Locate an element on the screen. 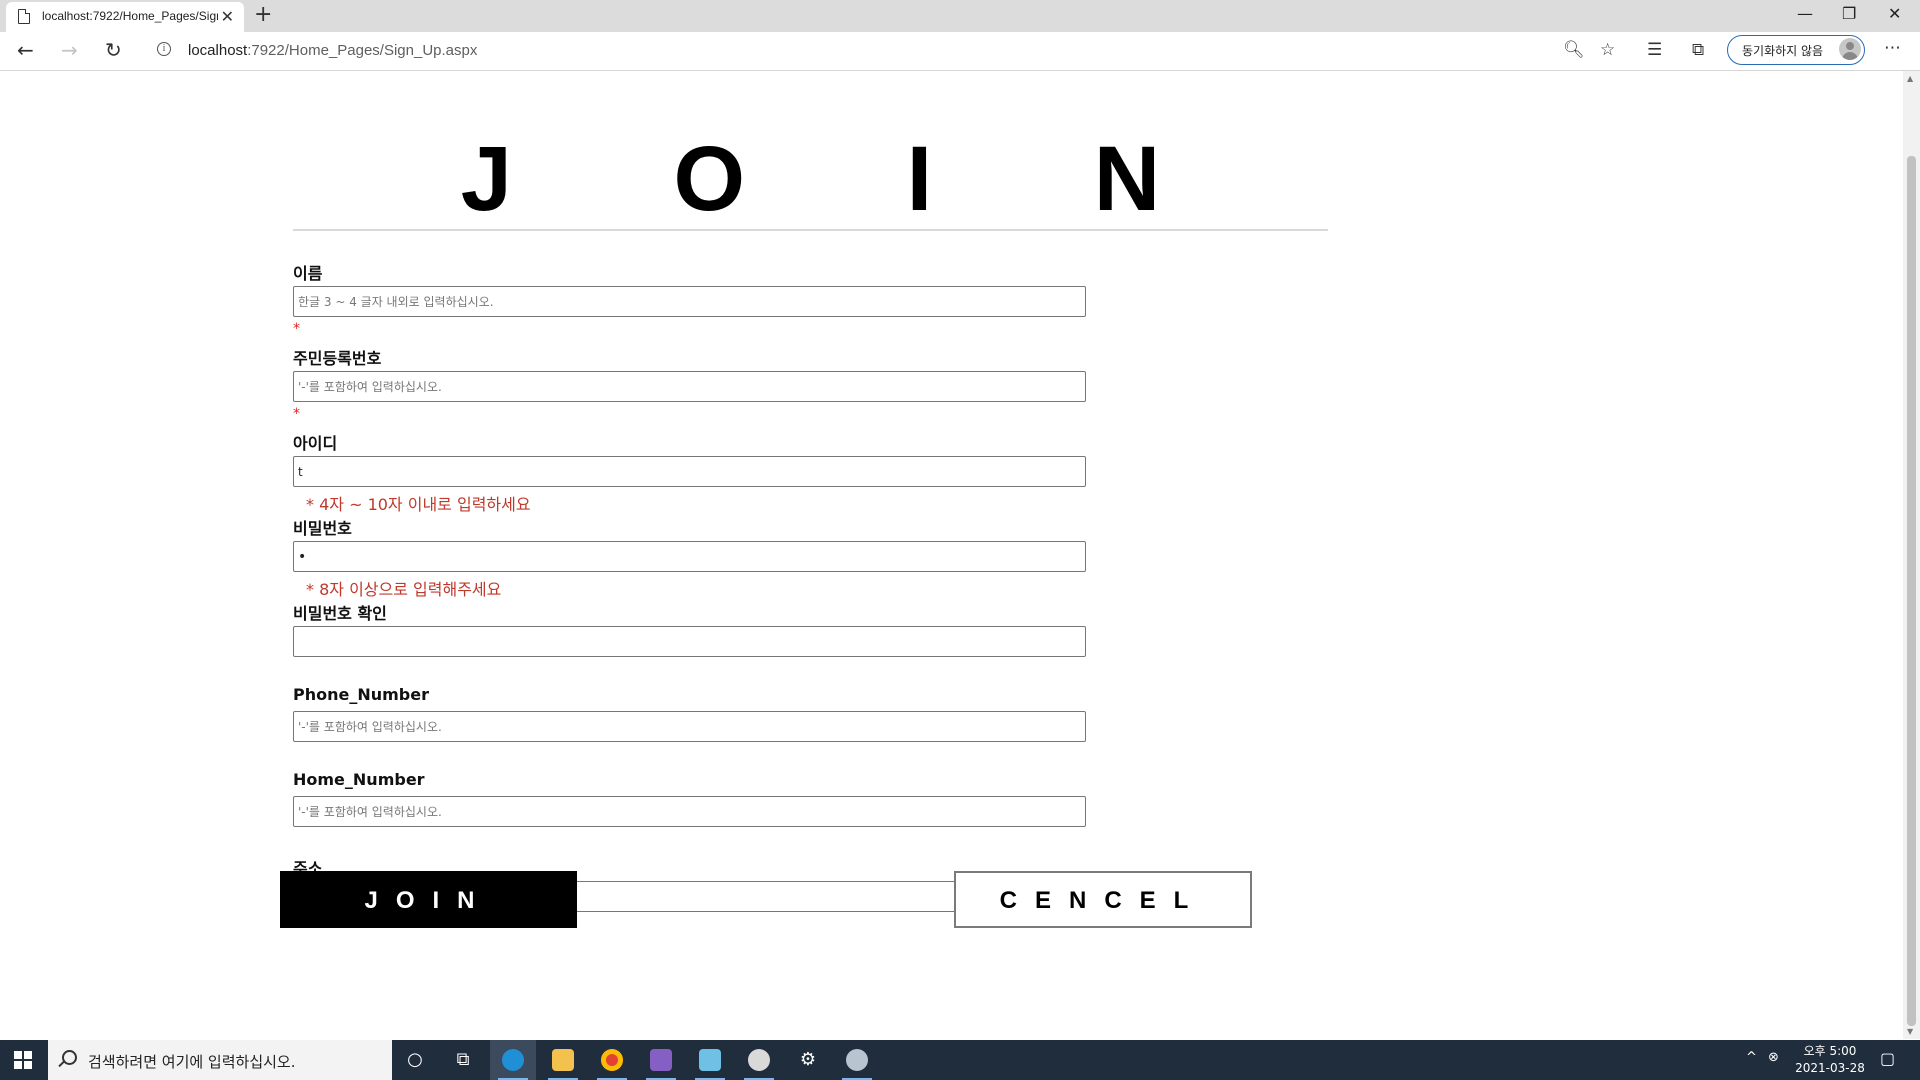 The height and width of the screenshot is (1080, 1920). tab-title: localhost:7922/Home_Pages/Sign_Up.aspx is located at coordinates (130, 16).